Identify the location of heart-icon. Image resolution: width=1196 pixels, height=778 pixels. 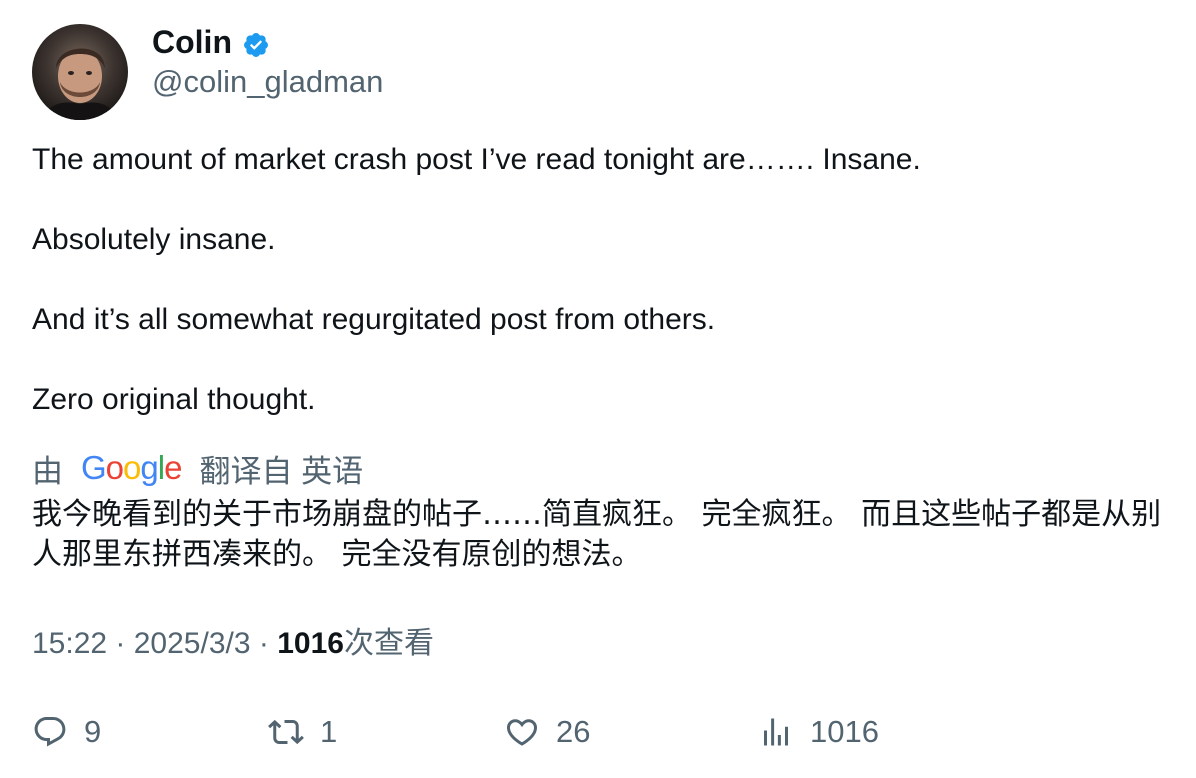
(522, 732).